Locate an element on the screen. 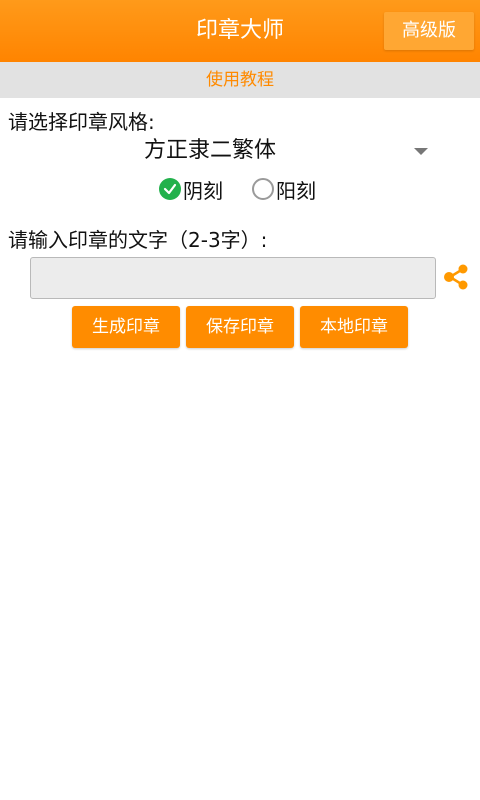 This screenshot has width=480, height=800. style-label: 请选择印章风格: is located at coordinates (81, 122).